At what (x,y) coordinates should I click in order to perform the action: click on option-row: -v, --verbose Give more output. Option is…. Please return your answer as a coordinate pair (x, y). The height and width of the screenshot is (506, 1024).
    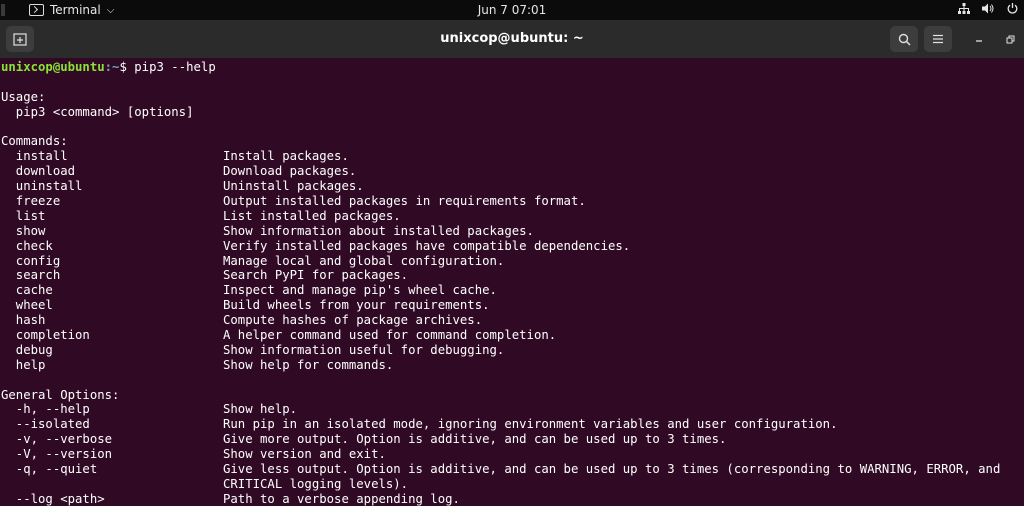
    Looking at the image, I should click on (512, 439).